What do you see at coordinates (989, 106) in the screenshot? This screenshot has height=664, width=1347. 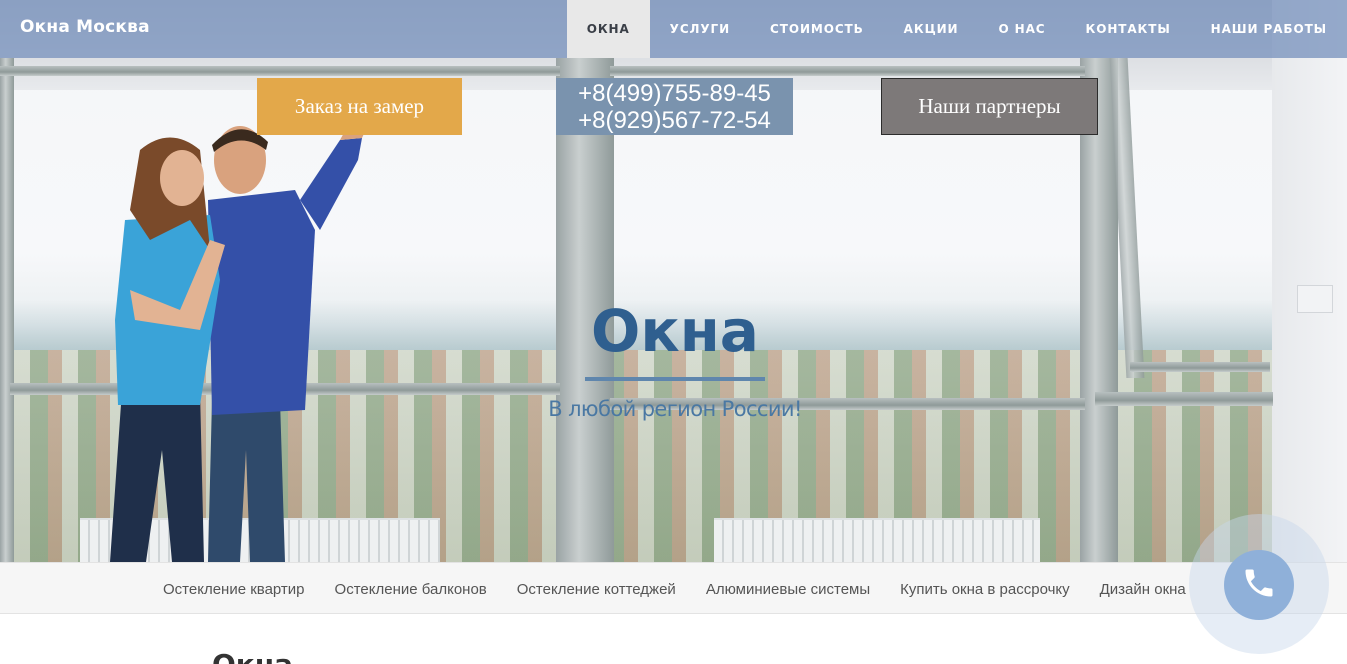 I see `partners-button: Наши партнеры` at bounding box center [989, 106].